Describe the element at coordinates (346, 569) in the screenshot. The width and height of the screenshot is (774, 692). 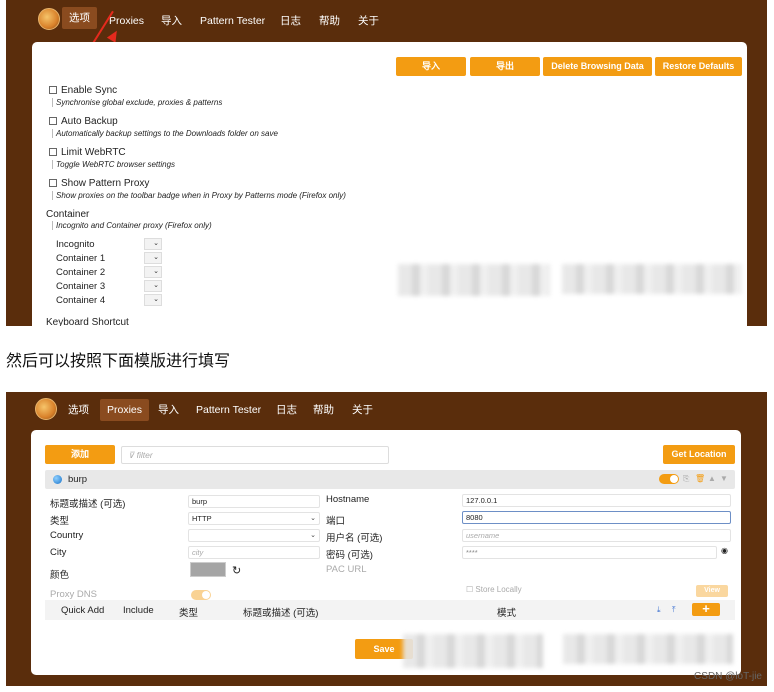
I see `pac-url-label: PAC URL` at that location.